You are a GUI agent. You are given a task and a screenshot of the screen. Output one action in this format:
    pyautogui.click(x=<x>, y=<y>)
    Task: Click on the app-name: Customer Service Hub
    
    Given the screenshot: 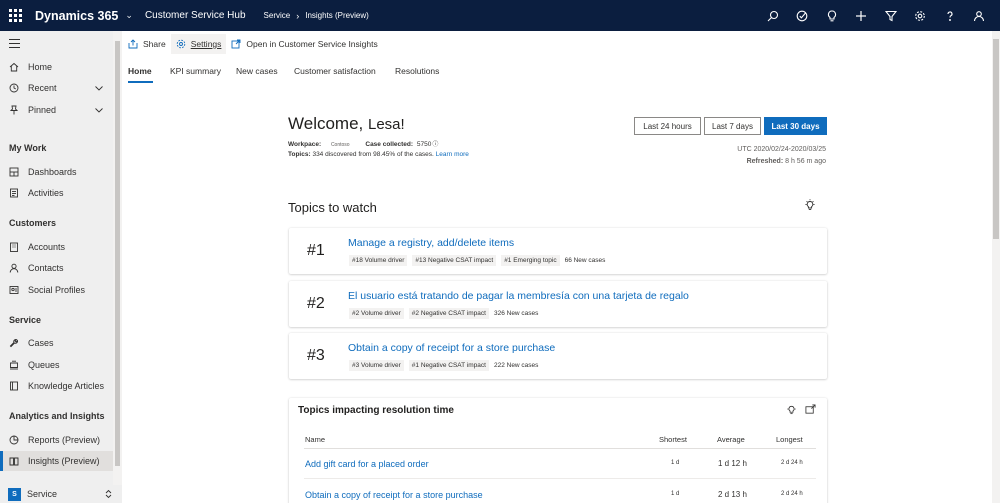 What is the action you would take?
    pyautogui.click(x=195, y=15)
    